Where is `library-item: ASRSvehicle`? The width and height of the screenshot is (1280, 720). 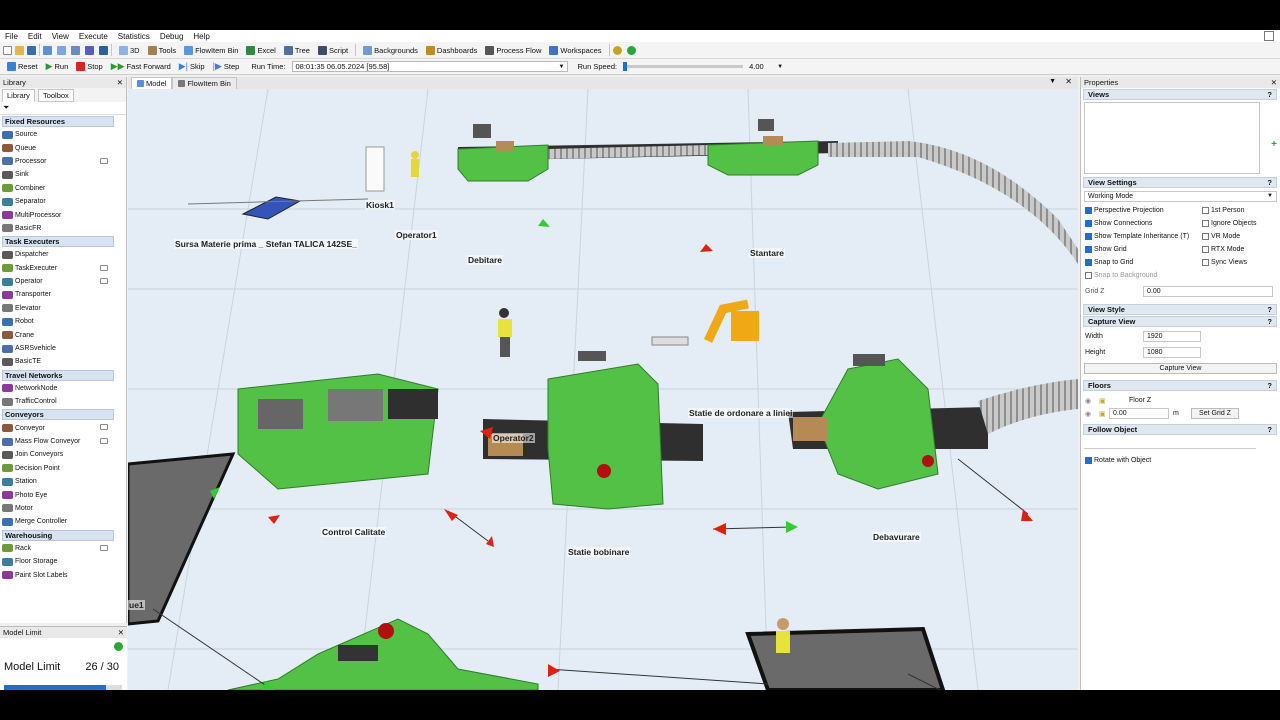 library-item: ASRSvehicle is located at coordinates (63, 348).